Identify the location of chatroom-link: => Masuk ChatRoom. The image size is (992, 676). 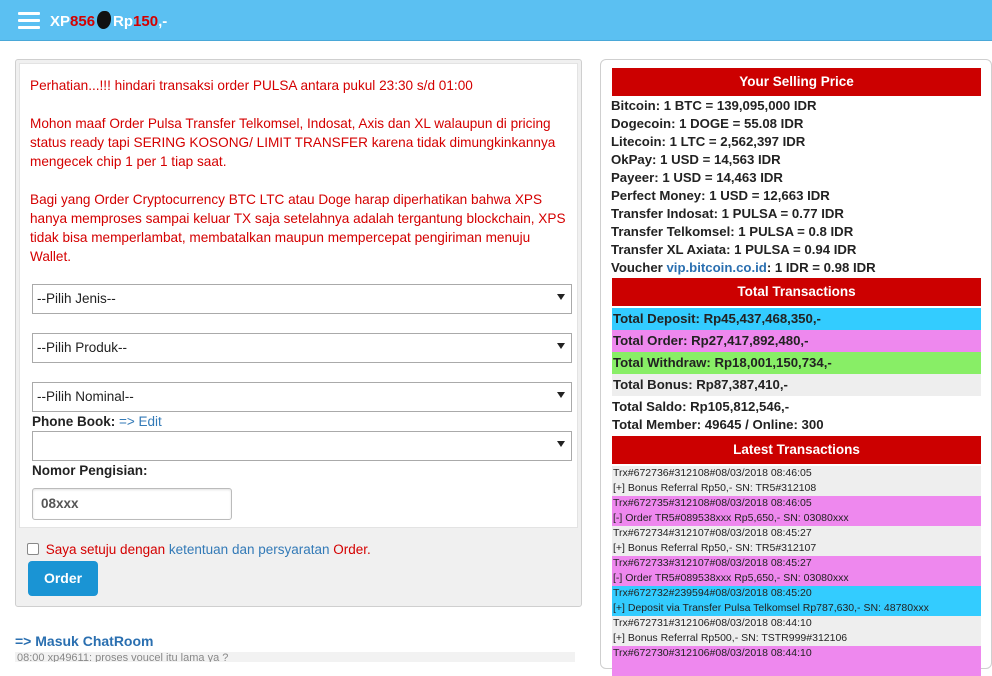
(84, 641).